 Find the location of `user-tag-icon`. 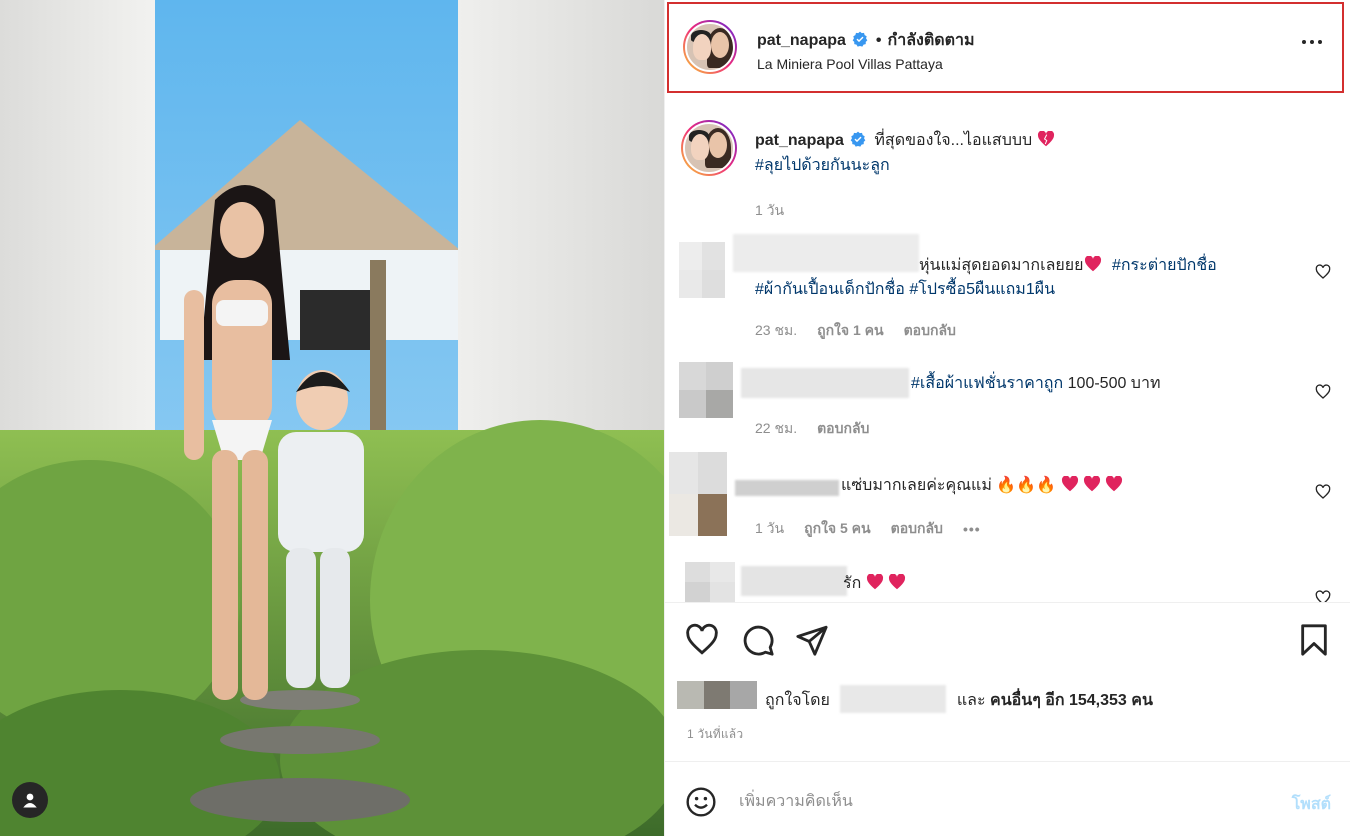

user-tag-icon is located at coordinates (30, 800).